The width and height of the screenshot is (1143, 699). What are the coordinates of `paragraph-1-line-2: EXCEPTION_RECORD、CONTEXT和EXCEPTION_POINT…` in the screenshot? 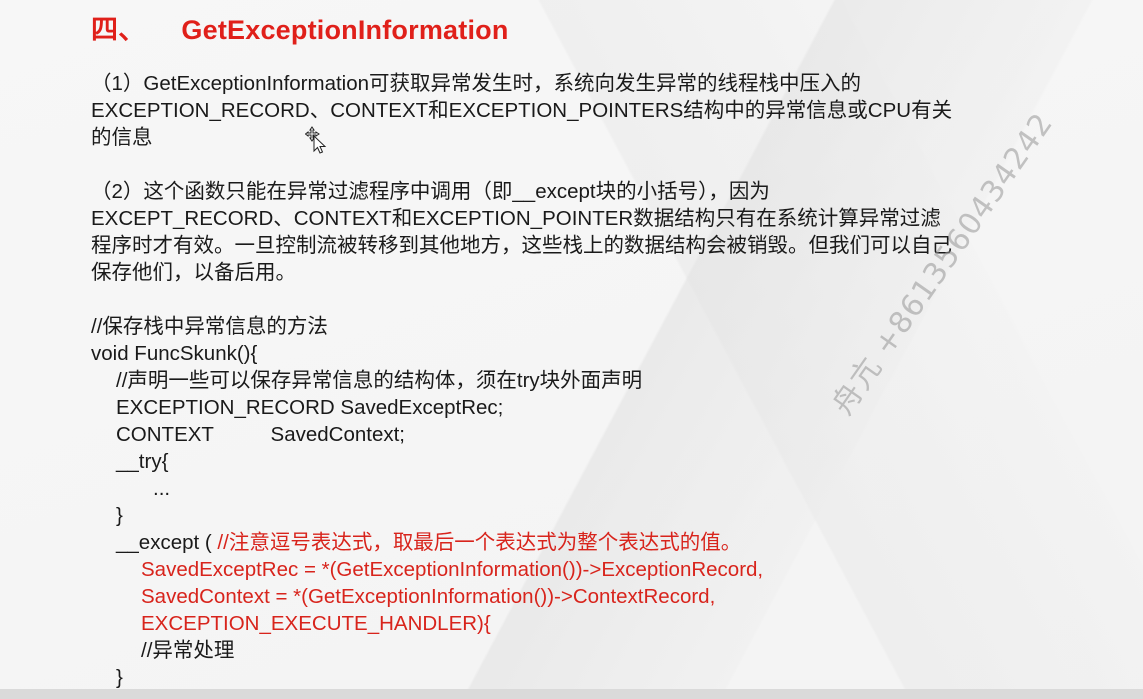 It's located at (522, 110).